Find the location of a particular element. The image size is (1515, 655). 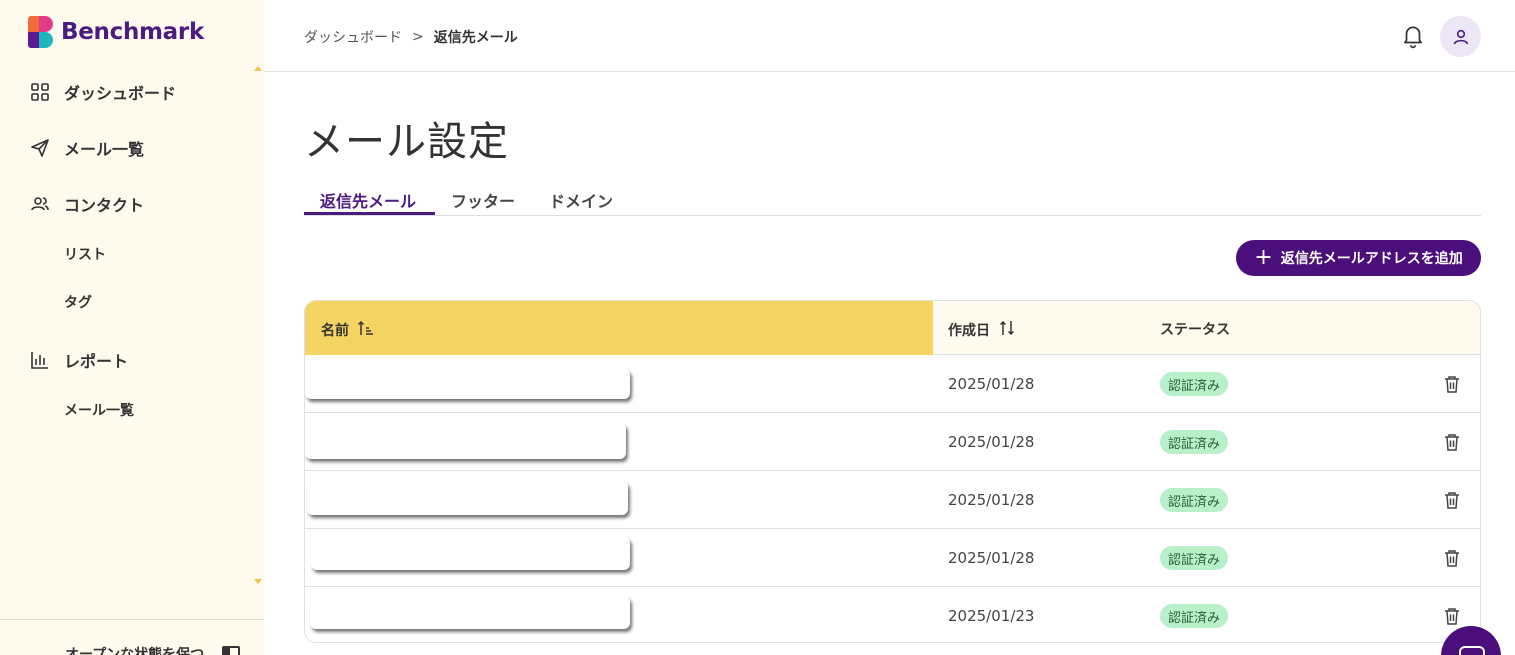

sidebar-item-contacts: コンタクト is located at coordinates (87, 204).